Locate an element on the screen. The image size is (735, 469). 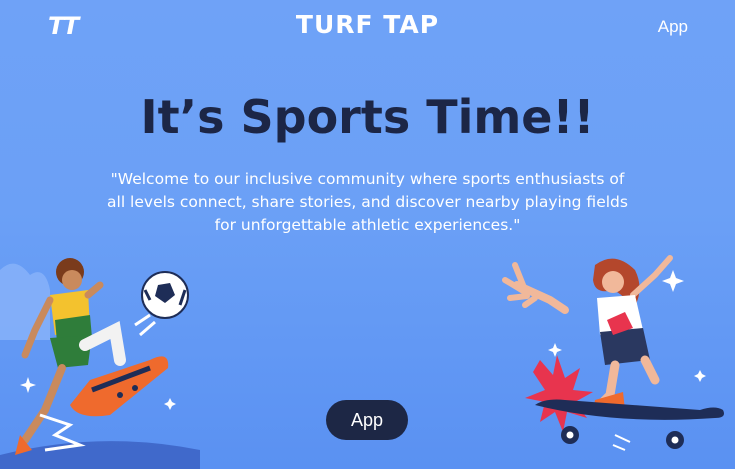
top-bar: TT TURF TAP App is located at coordinates (367, 28).